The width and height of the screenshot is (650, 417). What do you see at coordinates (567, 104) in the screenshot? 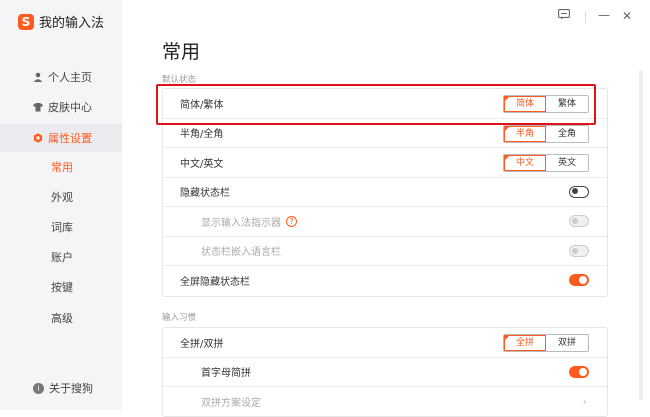
I see `option-traditional: 繁体` at bounding box center [567, 104].